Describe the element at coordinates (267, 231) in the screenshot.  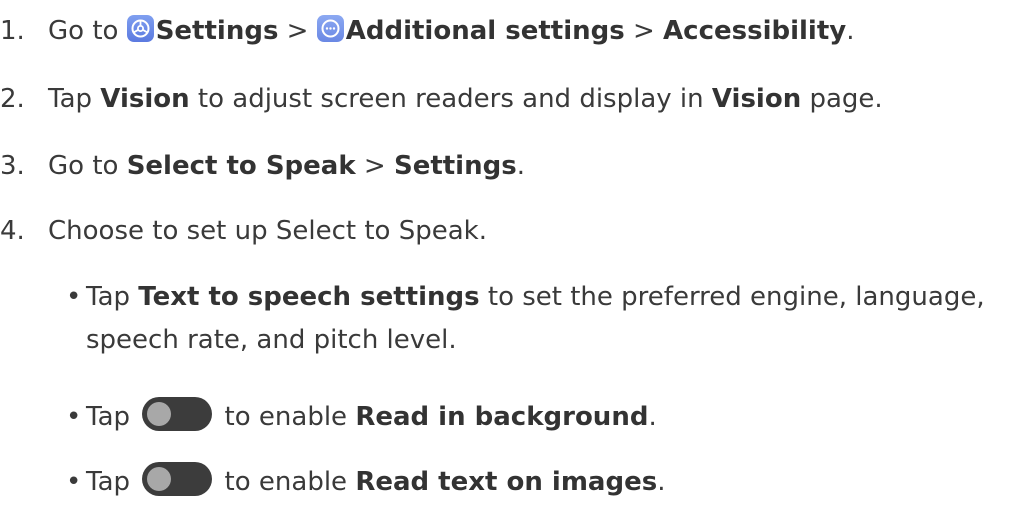
I see `step-text: Choose to set up Select to Speak.` at that location.